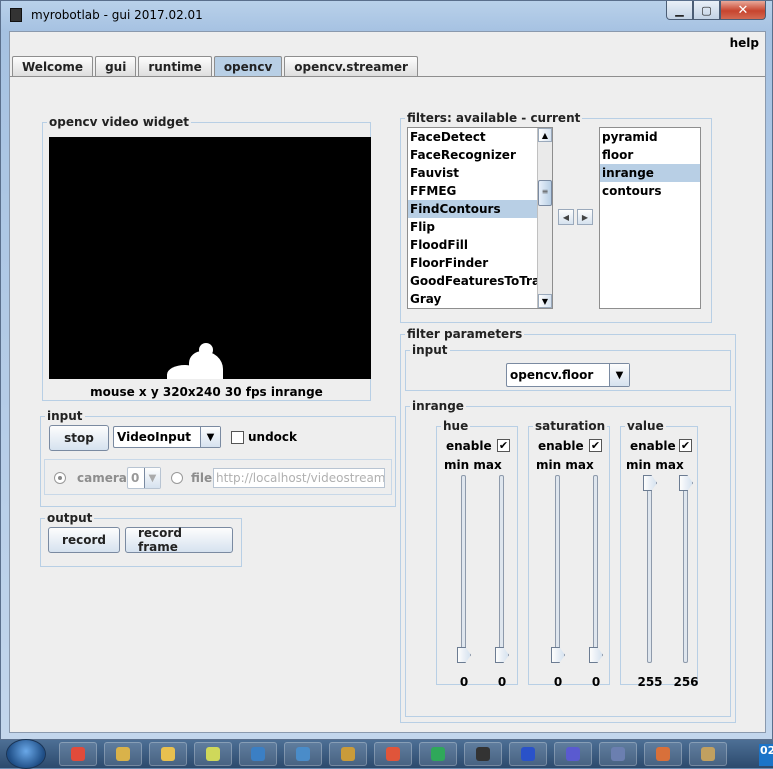  What do you see at coordinates (202, 478) in the screenshot?
I see `file-label: file` at bounding box center [202, 478].